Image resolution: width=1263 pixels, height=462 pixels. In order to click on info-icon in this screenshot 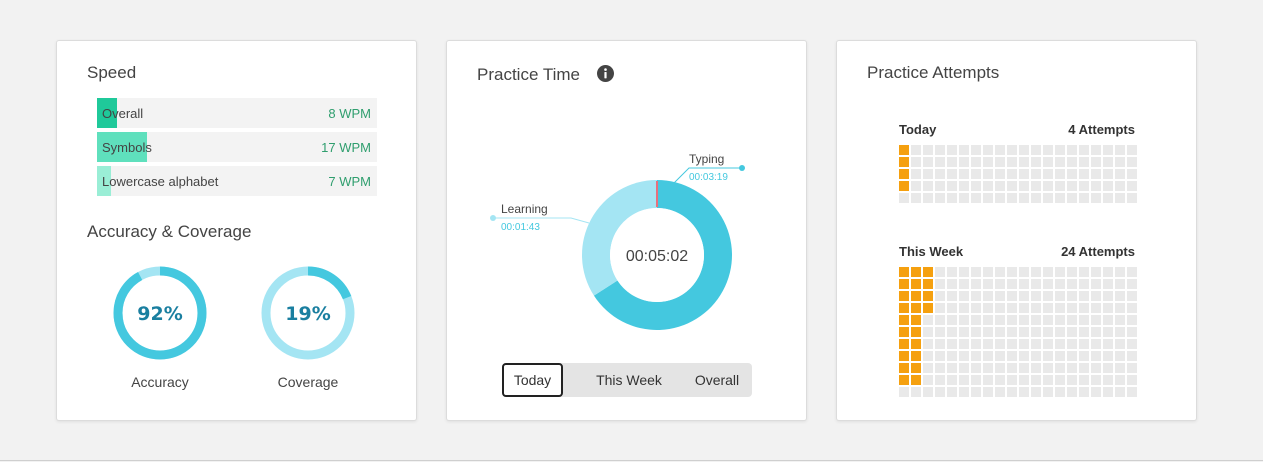, I will do `click(605, 73)`.